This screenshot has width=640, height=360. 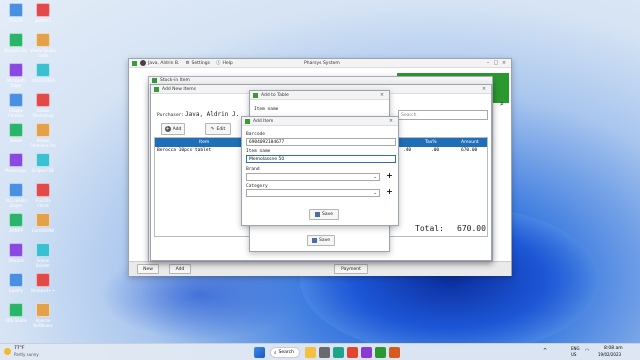 What do you see at coordinates (43, 230) in the screenshot?
I see `desktop-icon-label: CorelDRAW` at bounding box center [43, 230].